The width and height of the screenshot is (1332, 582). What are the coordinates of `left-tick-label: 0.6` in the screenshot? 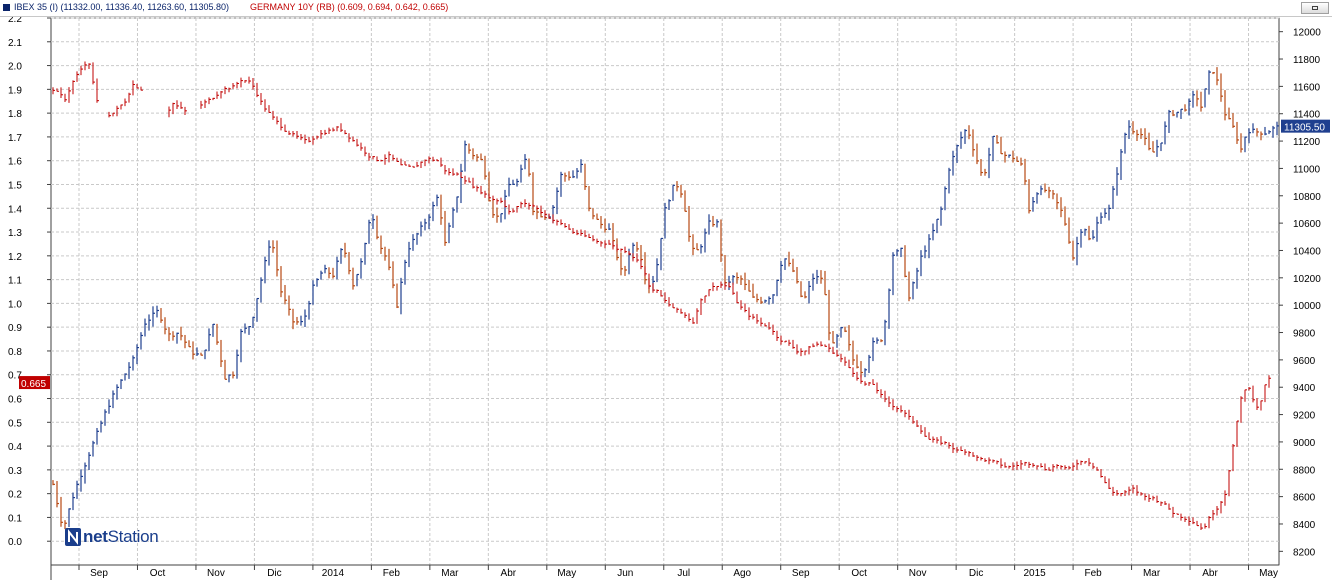 It's located at (15, 400).